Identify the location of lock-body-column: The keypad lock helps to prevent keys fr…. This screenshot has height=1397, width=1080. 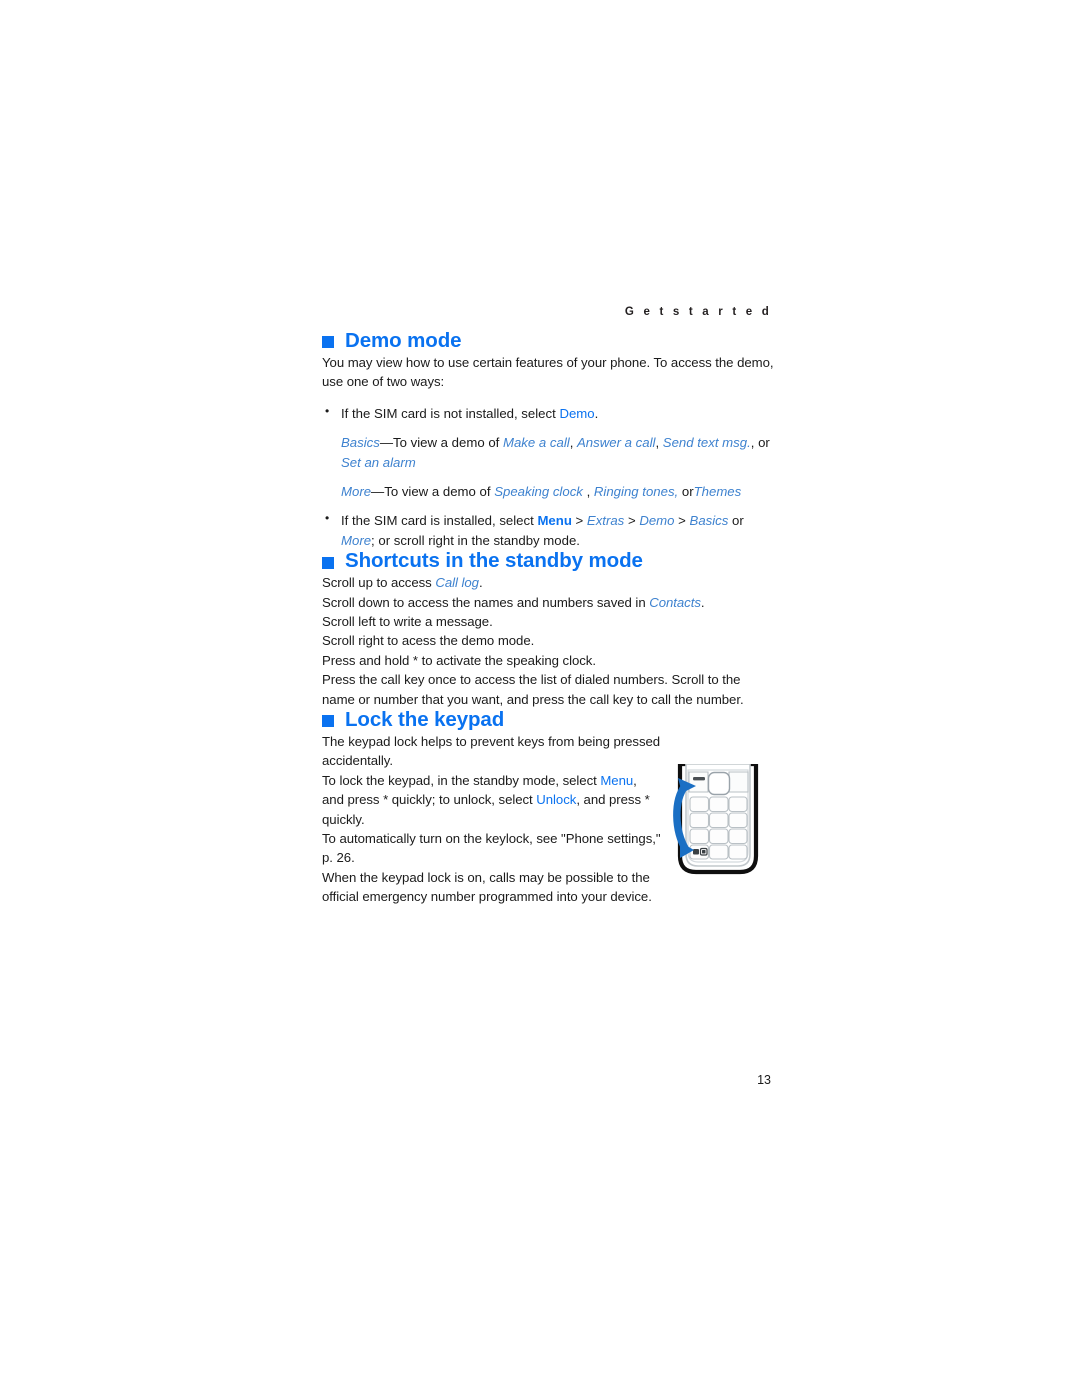
(492, 819).